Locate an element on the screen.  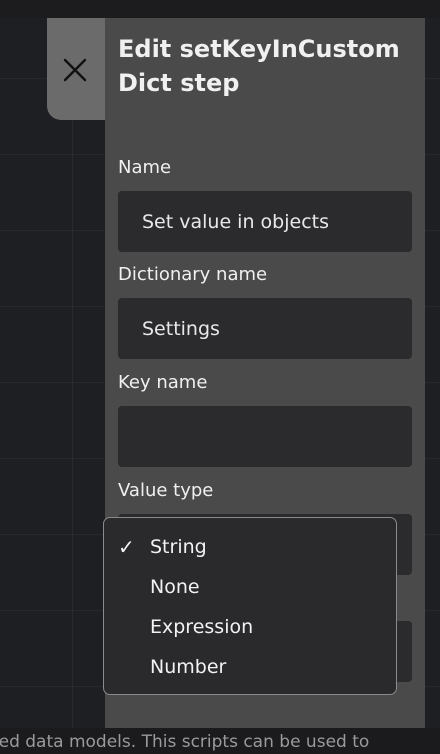
dropdown-option-expression: Expression is located at coordinates (250, 627).